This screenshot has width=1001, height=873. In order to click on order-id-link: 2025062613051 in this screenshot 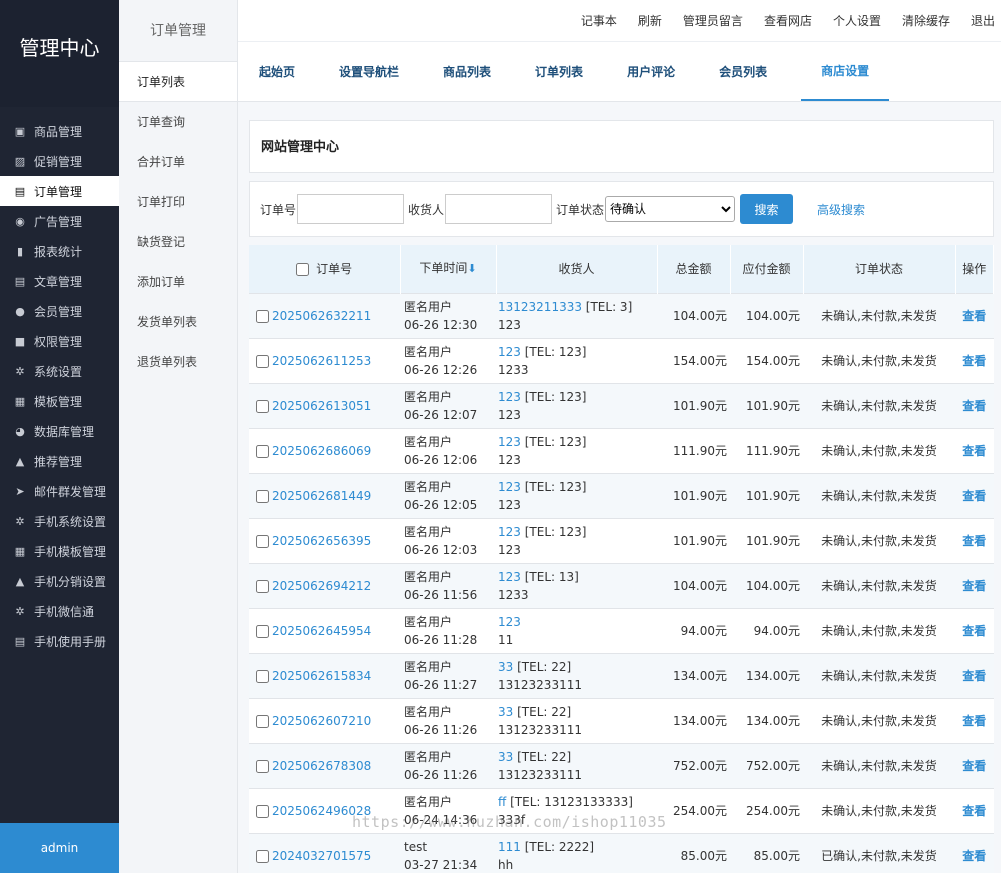, I will do `click(321, 406)`.